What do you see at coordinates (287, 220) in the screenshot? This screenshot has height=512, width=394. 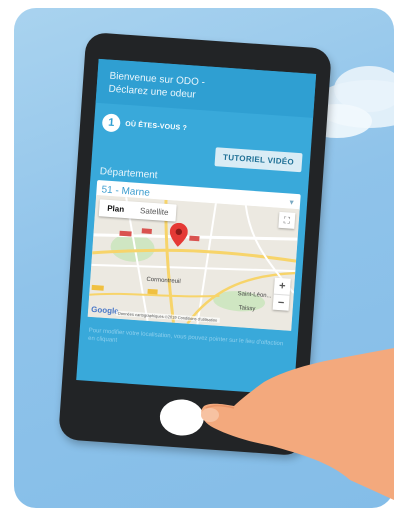 I see `fullscreen-icon: ⛶` at bounding box center [287, 220].